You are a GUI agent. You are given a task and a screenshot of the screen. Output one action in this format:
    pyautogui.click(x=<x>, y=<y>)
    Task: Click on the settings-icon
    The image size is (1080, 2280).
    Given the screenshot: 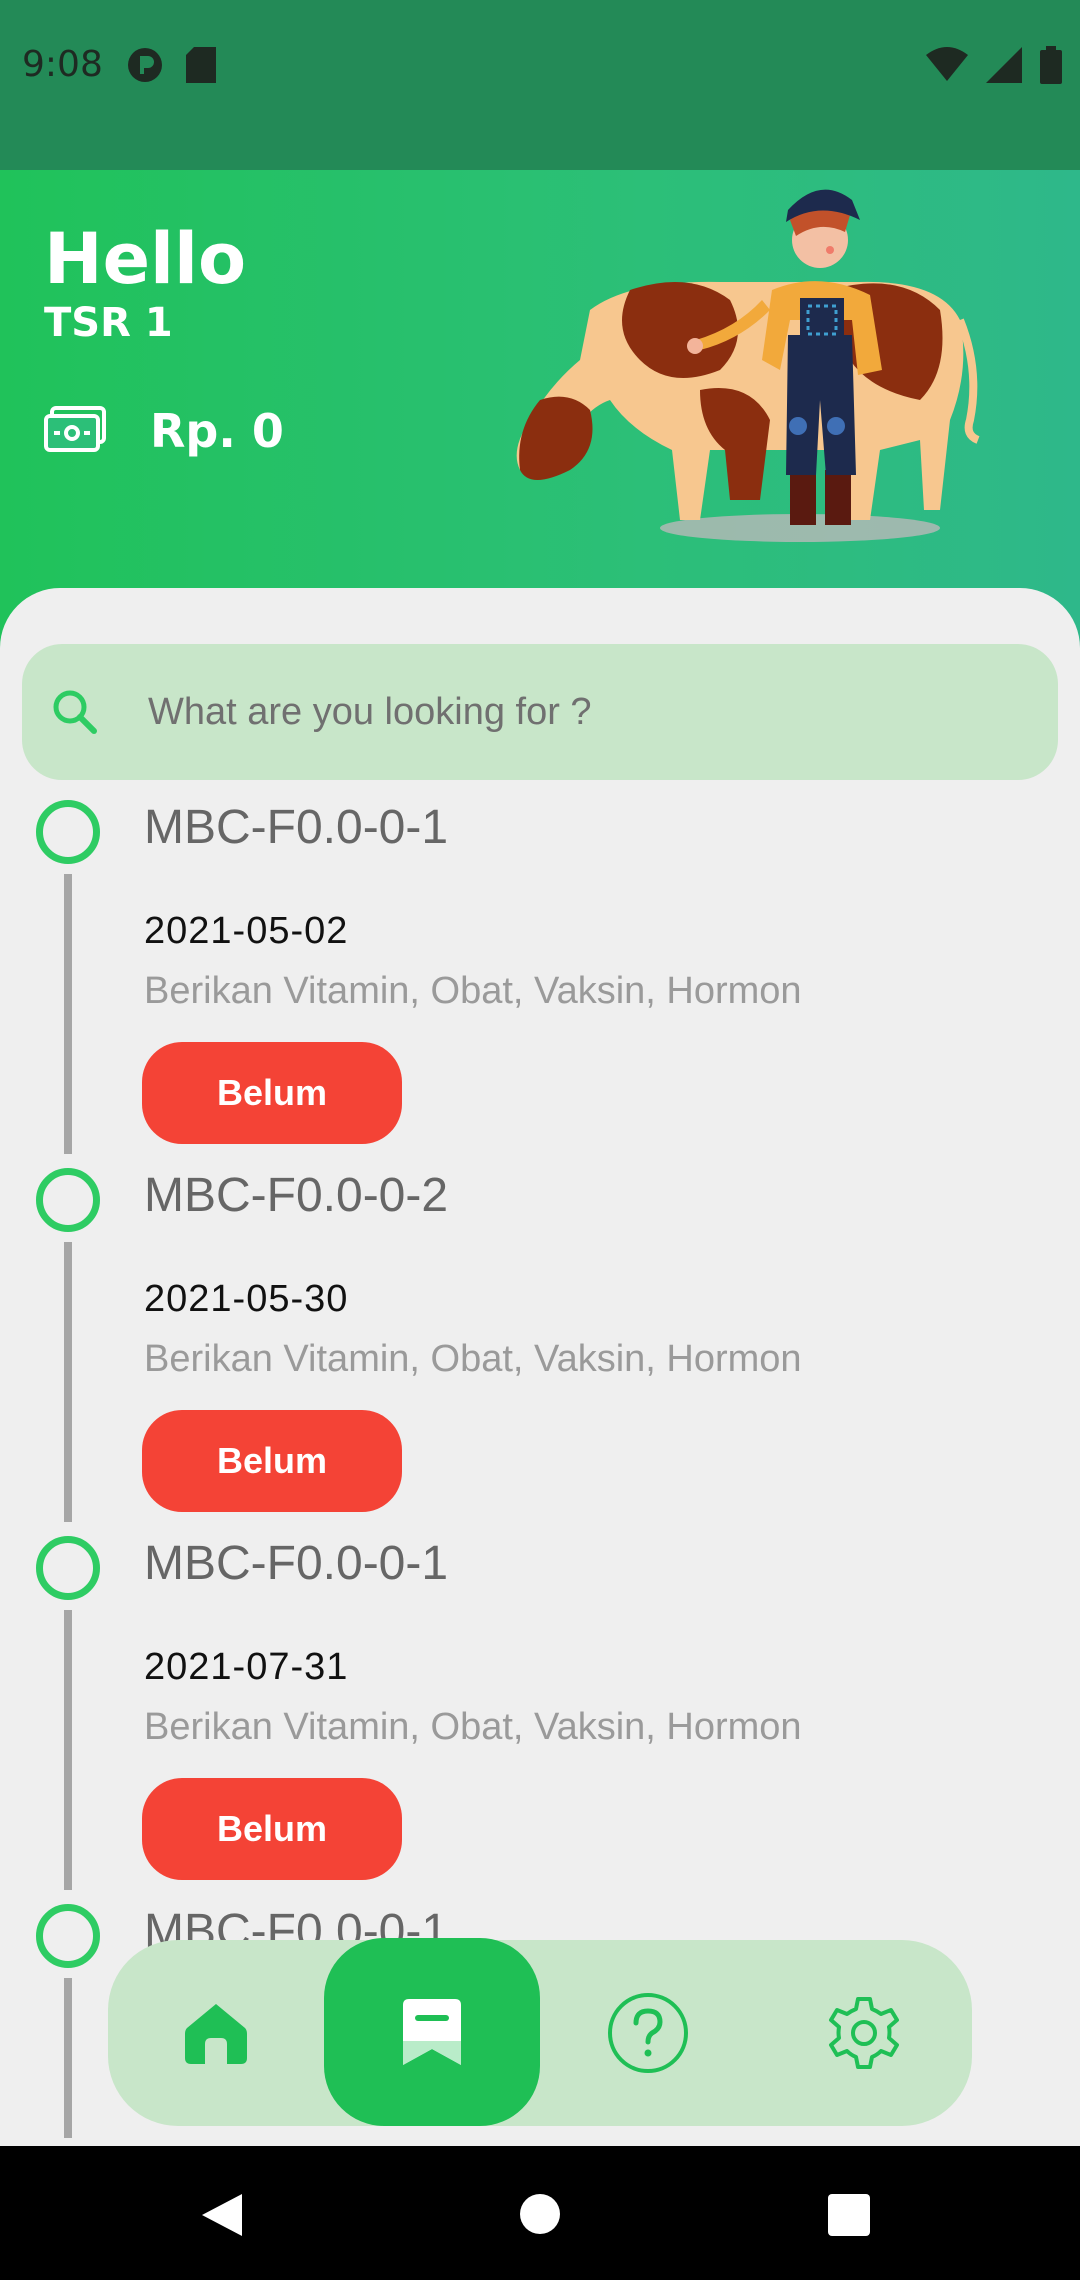 What is the action you would take?
    pyautogui.click(x=864, y=2033)
    